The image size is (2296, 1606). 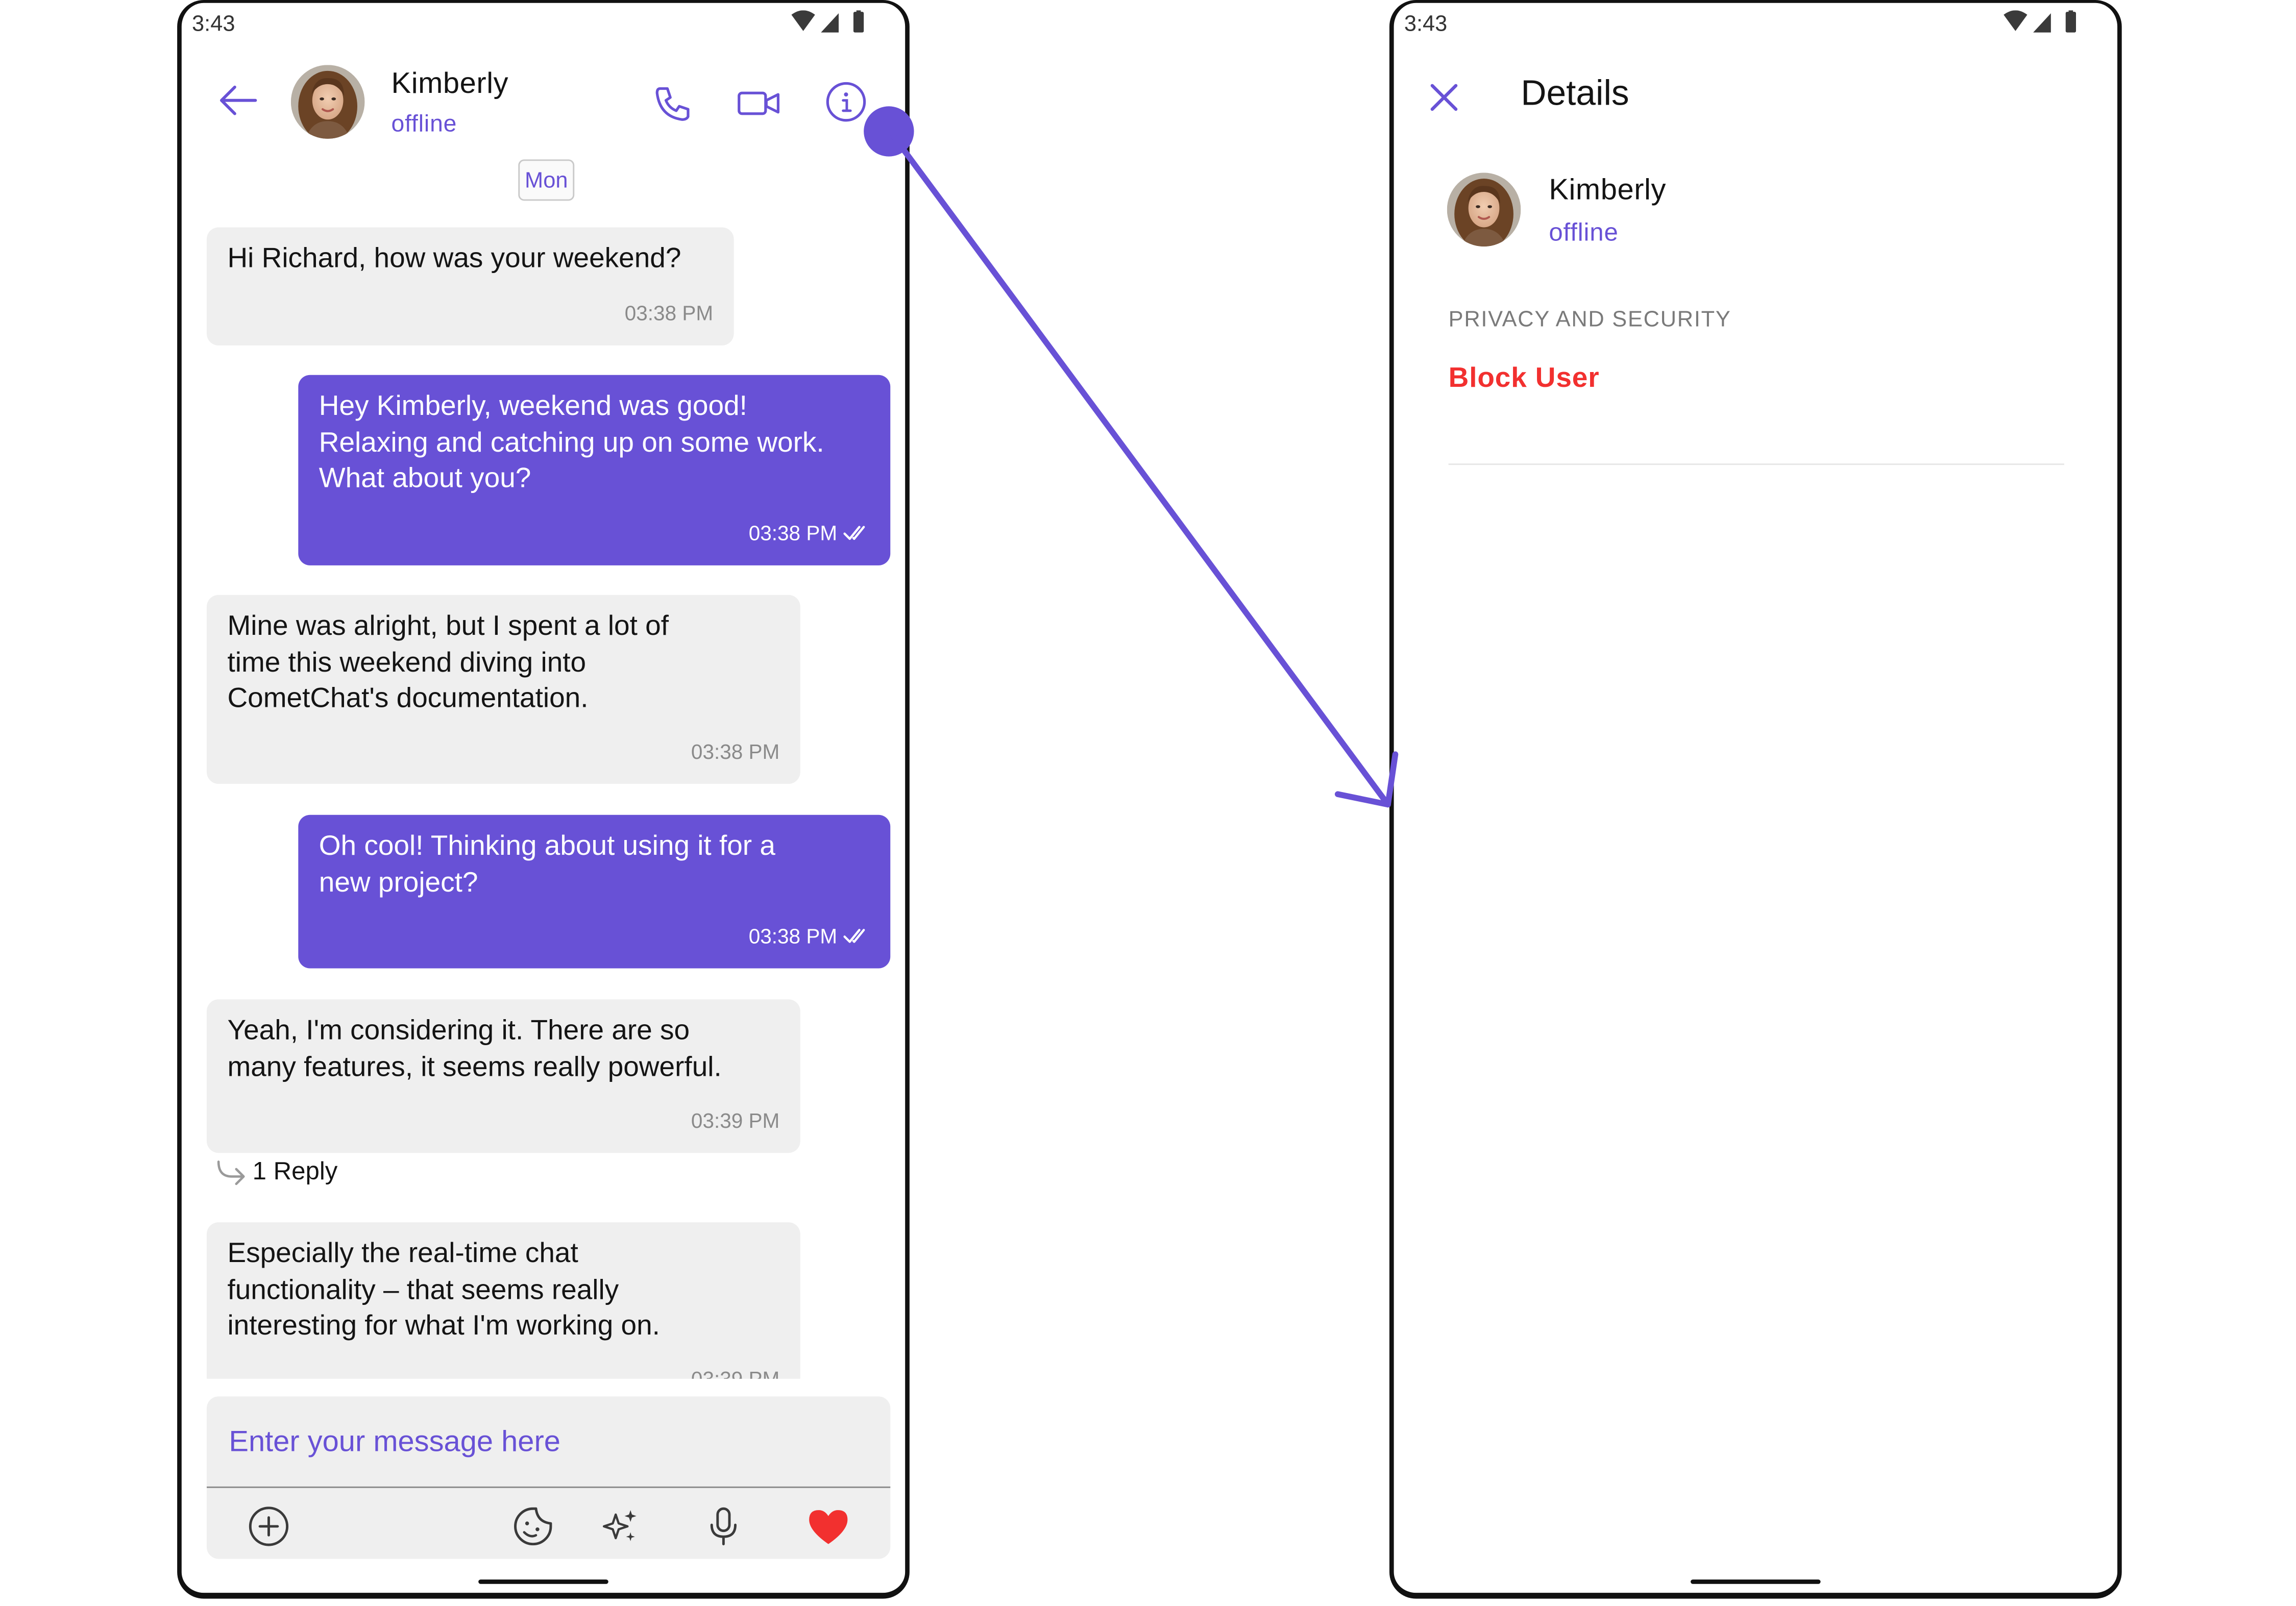 What do you see at coordinates (548, 1477) in the screenshot?
I see `message-composer` at bounding box center [548, 1477].